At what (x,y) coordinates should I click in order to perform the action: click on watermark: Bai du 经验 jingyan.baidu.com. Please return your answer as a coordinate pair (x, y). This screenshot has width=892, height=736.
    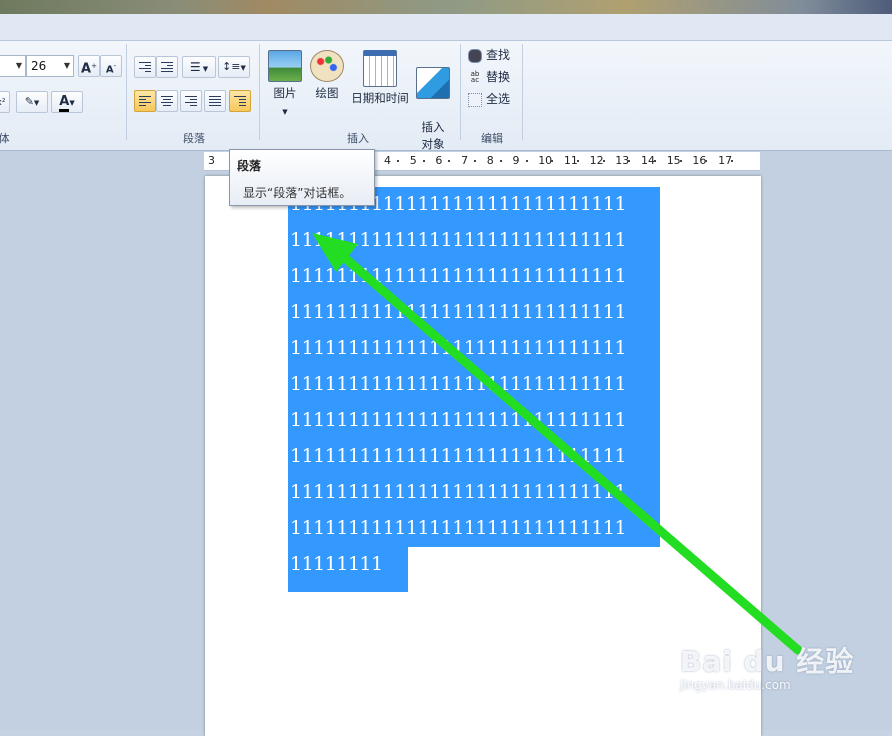
    Looking at the image, I should click on (767, 666).